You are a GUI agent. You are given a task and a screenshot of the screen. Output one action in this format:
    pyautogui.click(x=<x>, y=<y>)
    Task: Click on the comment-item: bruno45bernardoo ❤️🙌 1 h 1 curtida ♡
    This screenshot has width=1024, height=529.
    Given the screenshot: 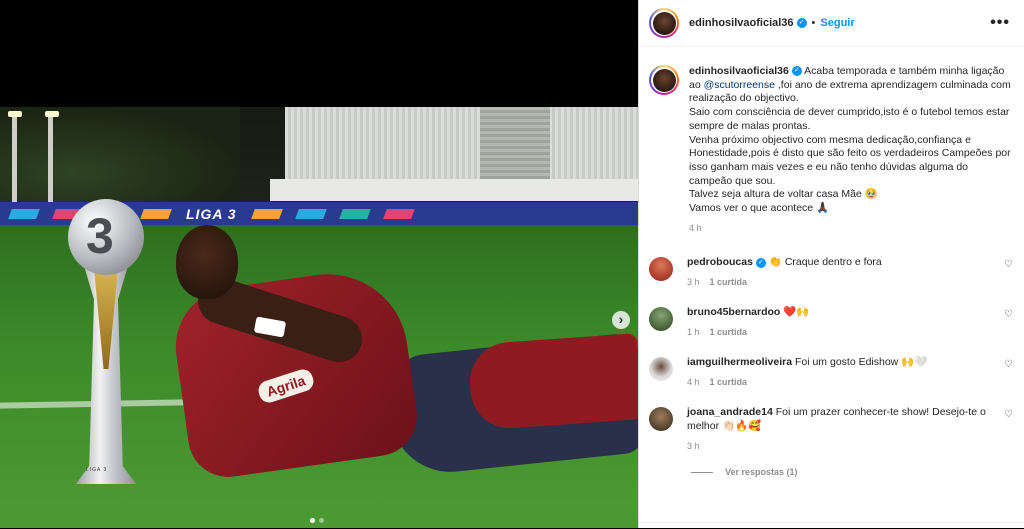 What is the action you would take?
    pyautogui.click(x=831, y=322)
    